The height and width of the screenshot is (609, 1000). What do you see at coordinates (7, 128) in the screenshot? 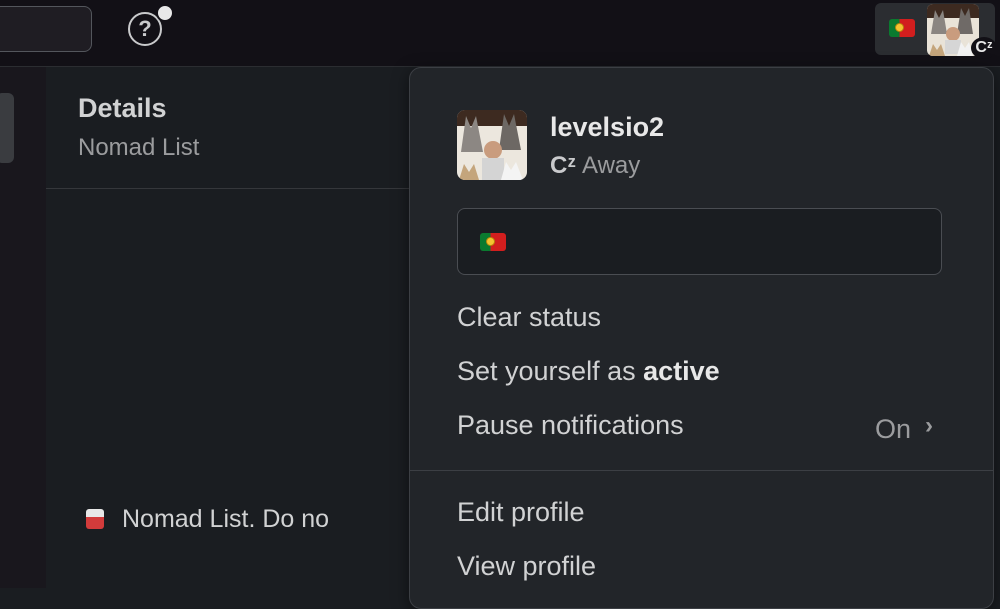
I see `sidebar-handle` at bounding box center [7, 128].